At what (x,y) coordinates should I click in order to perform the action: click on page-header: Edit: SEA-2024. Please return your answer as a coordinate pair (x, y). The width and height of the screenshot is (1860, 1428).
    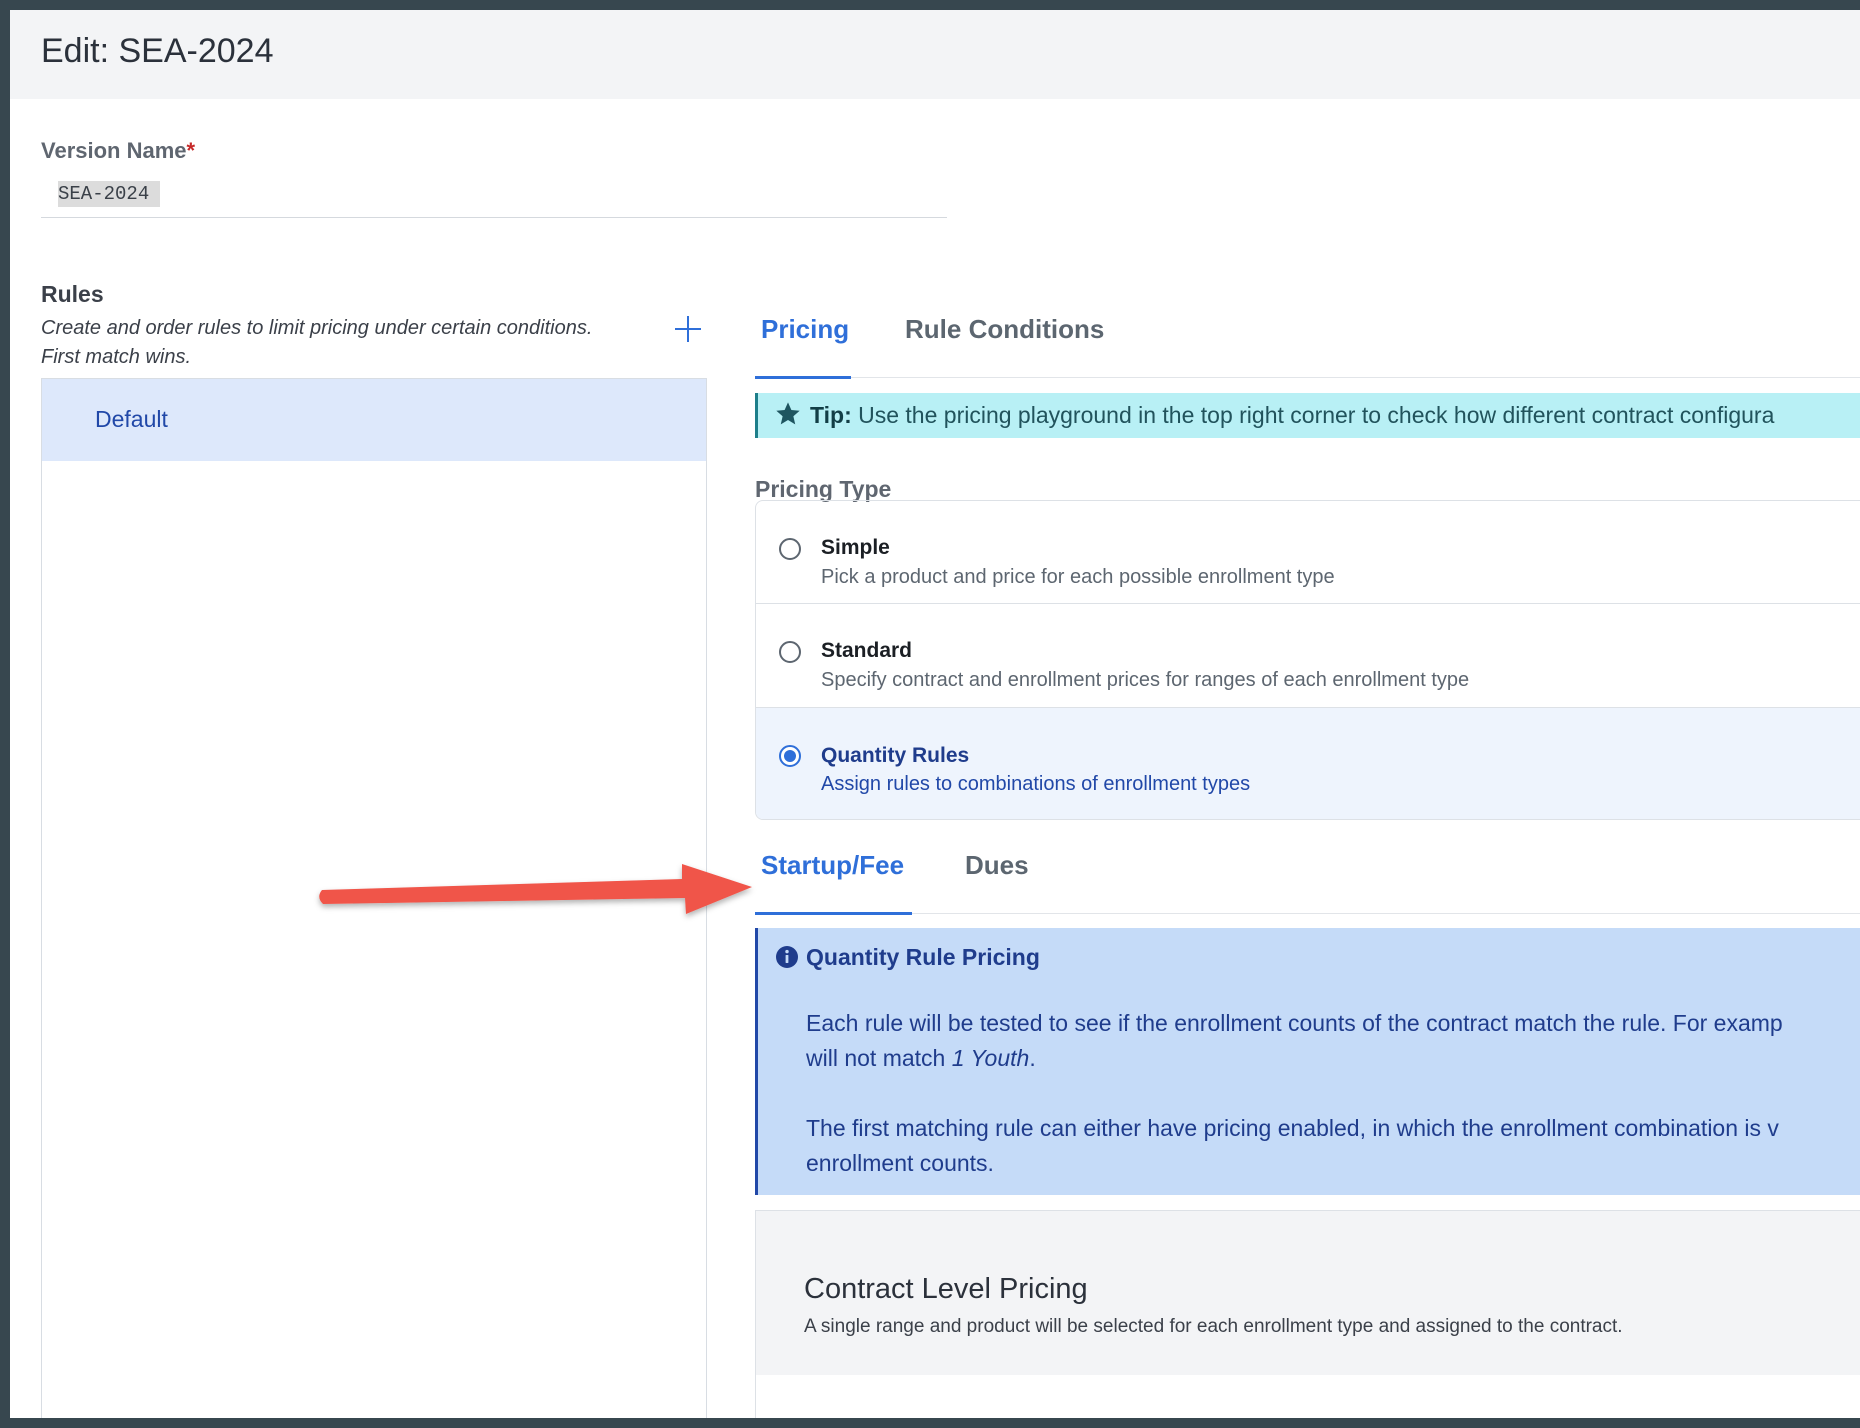
    Looking at the image, I should click on (935, 54).